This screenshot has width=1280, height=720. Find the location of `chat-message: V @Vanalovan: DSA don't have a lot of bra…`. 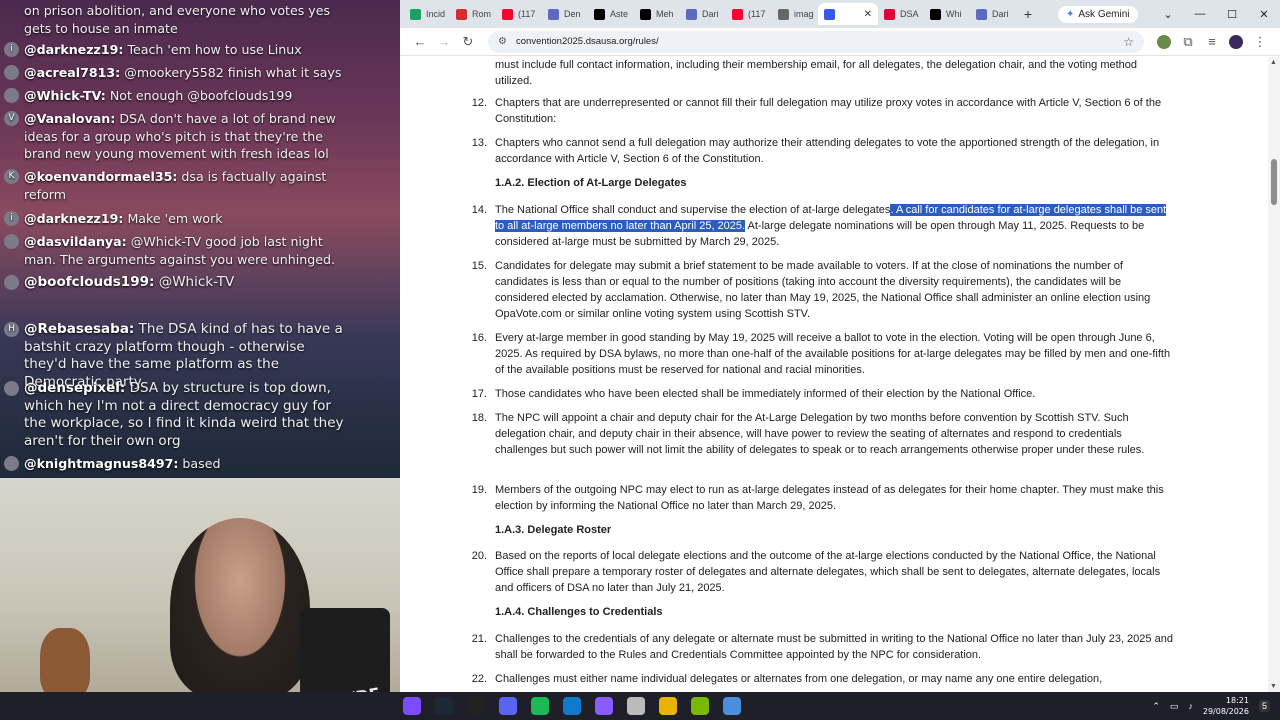

chat-message: V @Vanalovan: DSA don't have a lot of bra… is located at coordinates (180, 136).